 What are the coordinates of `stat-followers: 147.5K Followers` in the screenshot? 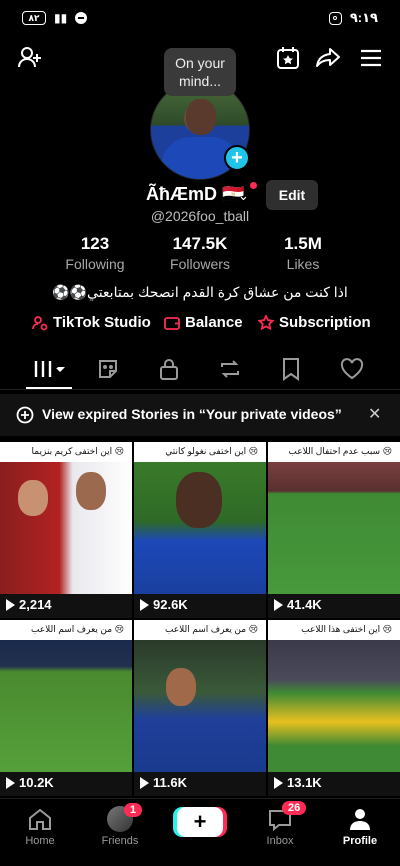 It's located at (200, 253).